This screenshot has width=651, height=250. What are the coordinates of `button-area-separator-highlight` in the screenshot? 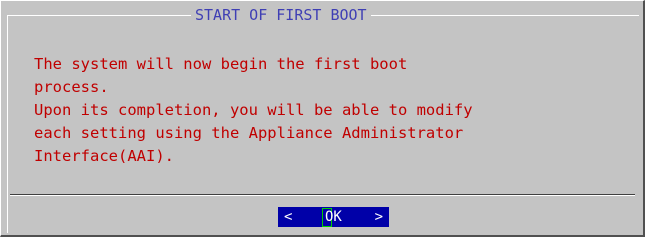 It's located at (322, 195).